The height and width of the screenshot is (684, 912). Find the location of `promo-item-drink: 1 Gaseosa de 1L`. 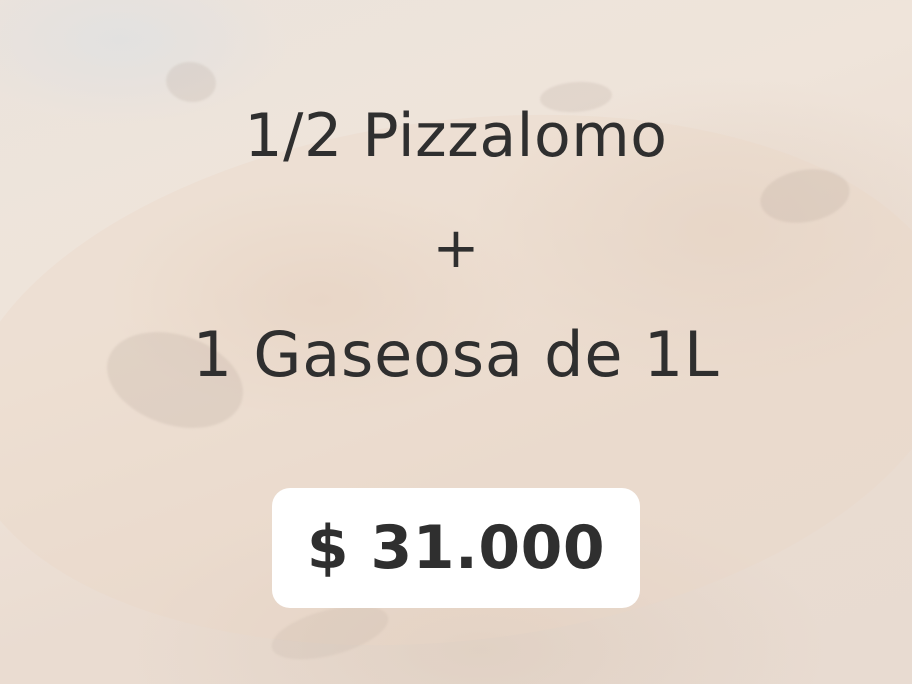

promo-item-drink: 1 Gaseosa de 1L is located at coordinates (456, 354).